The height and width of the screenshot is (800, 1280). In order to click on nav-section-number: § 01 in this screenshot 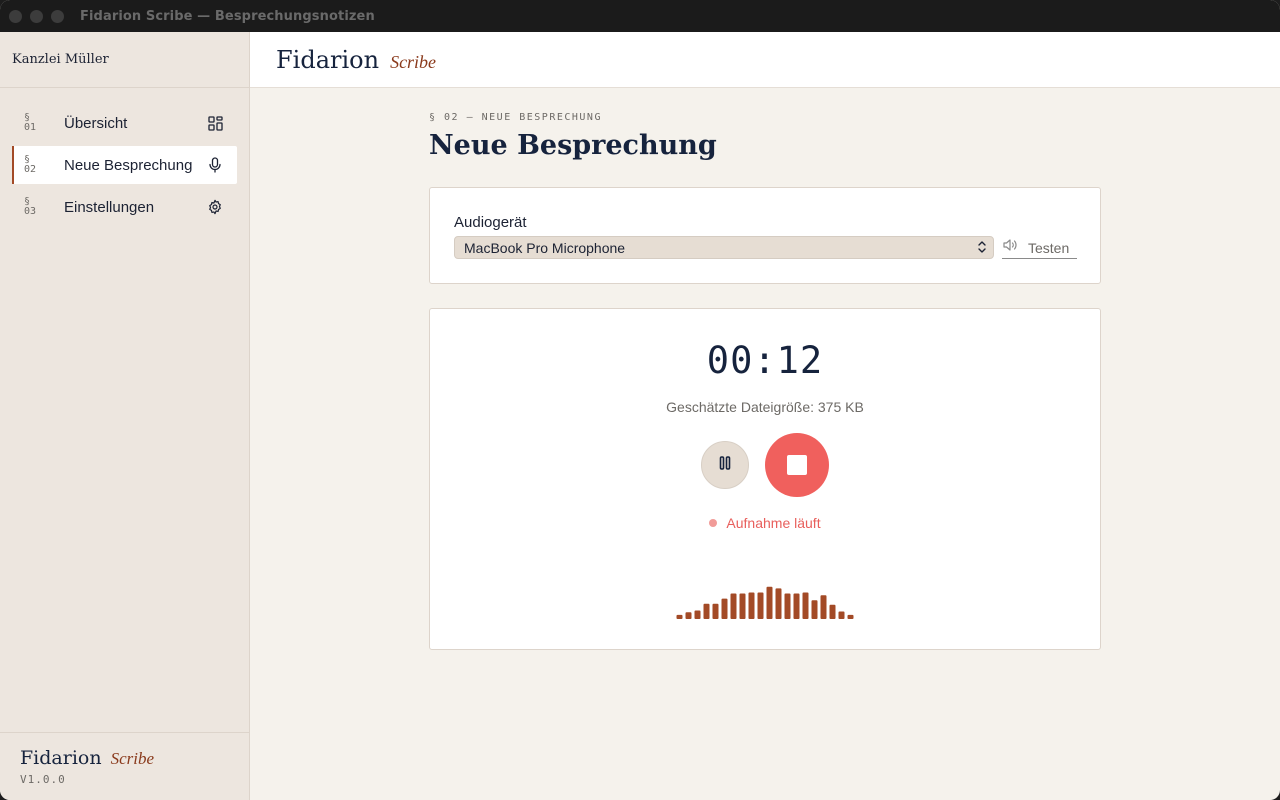, I will do `click(30, 122)`.